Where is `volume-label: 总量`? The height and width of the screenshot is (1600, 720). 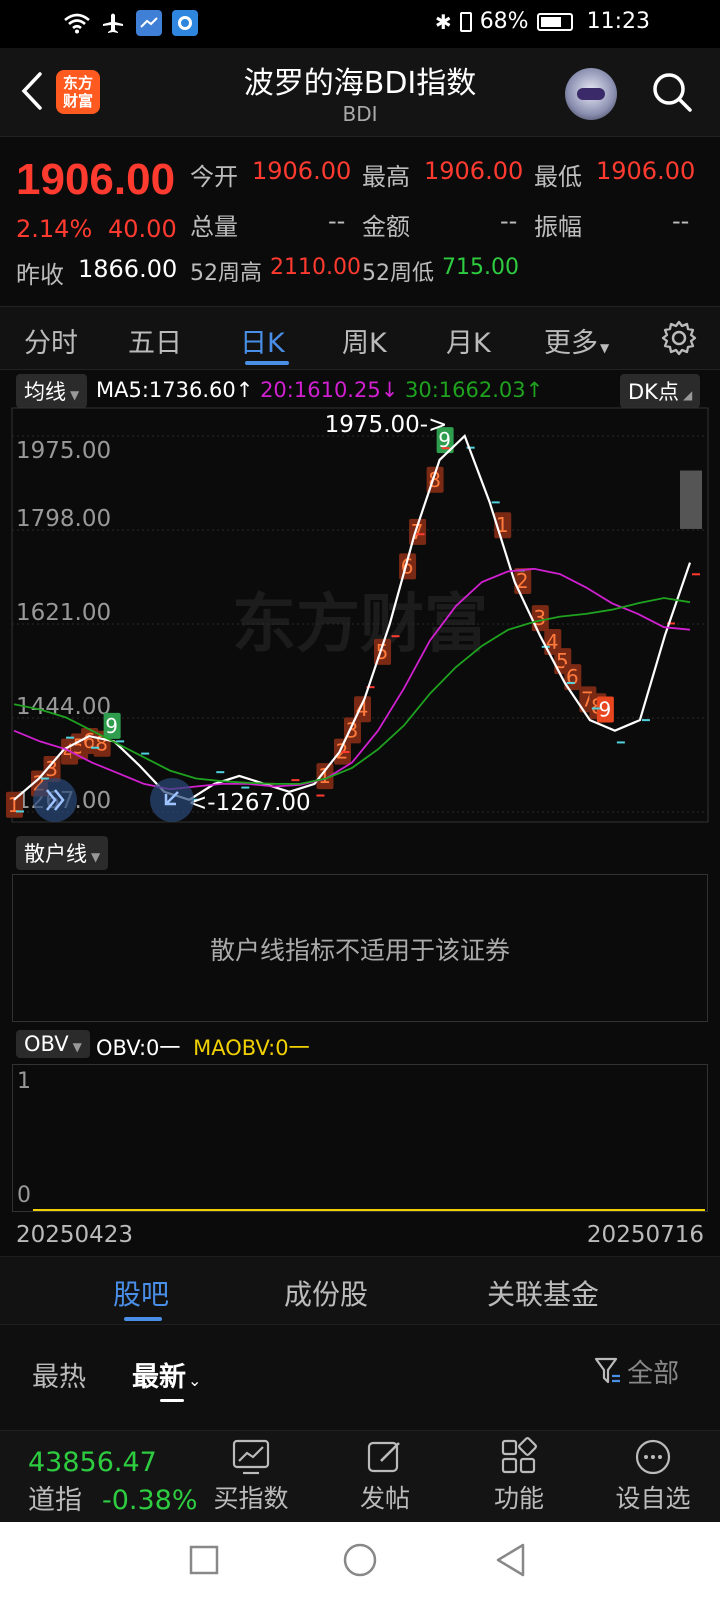
volume-label: 总量 is located at coordinates (214, 227).